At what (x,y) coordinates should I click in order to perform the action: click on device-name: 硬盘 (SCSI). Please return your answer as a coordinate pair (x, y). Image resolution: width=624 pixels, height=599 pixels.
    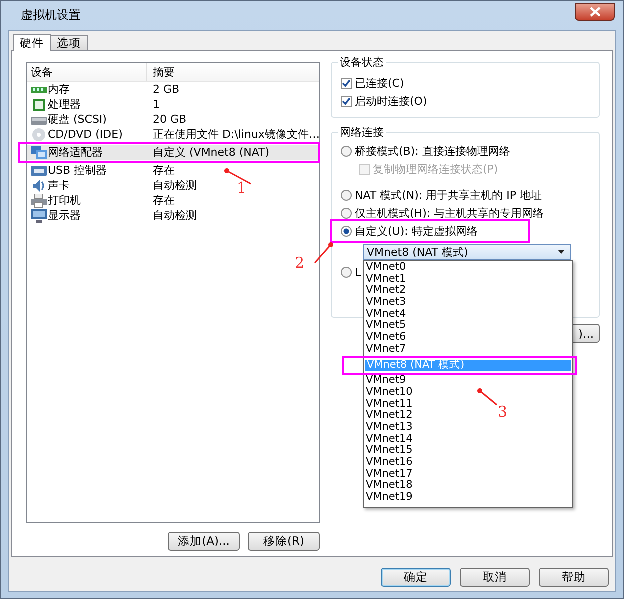
    Looking at the image, I should click on (77, 119).